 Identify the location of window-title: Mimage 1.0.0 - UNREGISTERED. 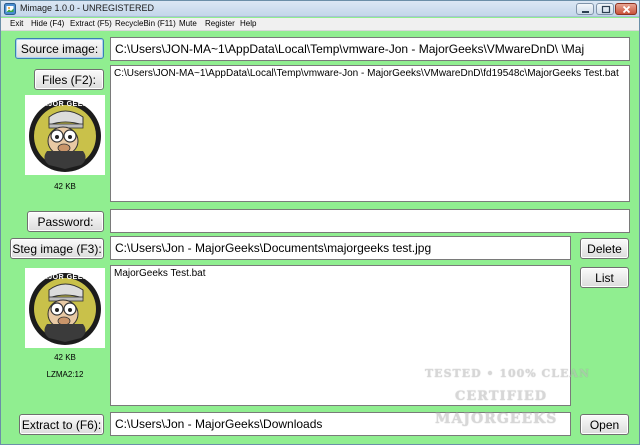
(87, 8).